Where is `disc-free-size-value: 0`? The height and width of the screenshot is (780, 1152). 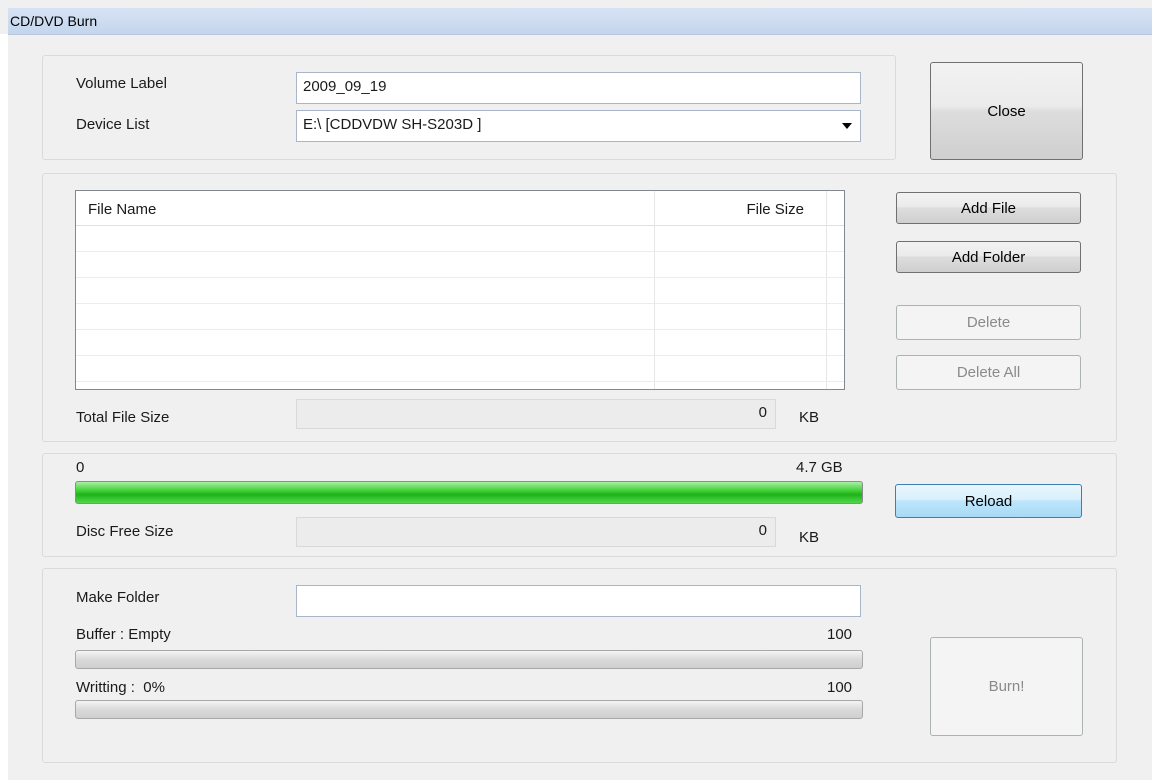
disc-free-size-value: 0 is located at coordinates (536, 532).